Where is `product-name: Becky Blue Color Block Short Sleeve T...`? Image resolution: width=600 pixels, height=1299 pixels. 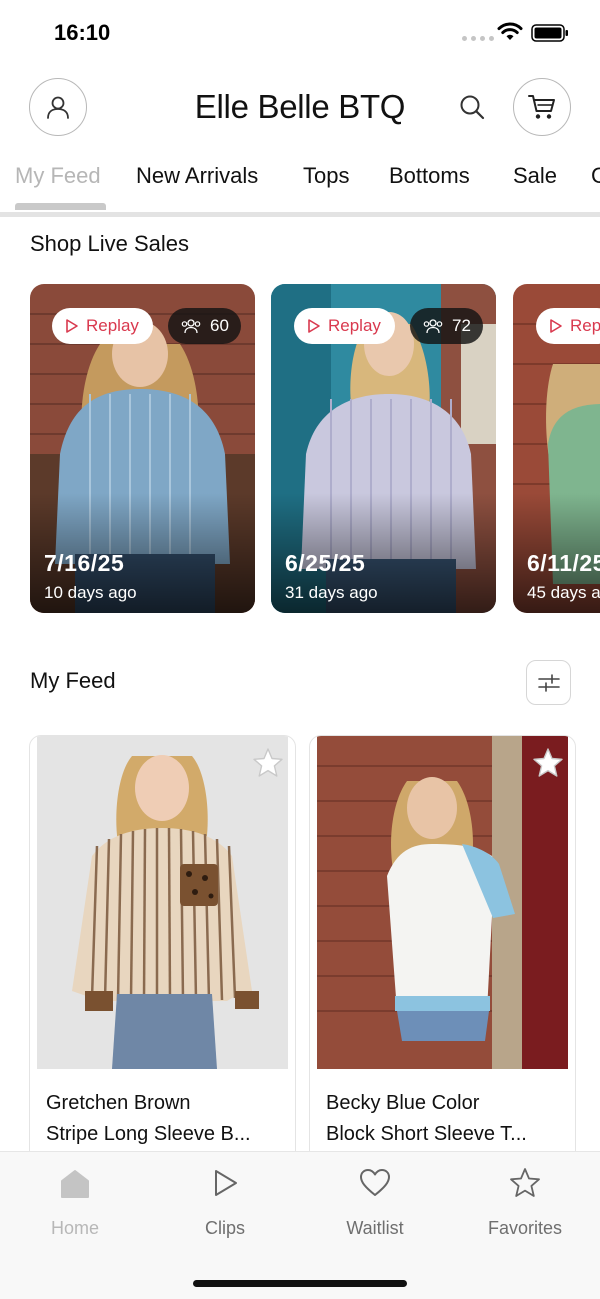 product-name: Becky Blue Color Block Short Sleeve T... is located at coordinates (444, 1119).